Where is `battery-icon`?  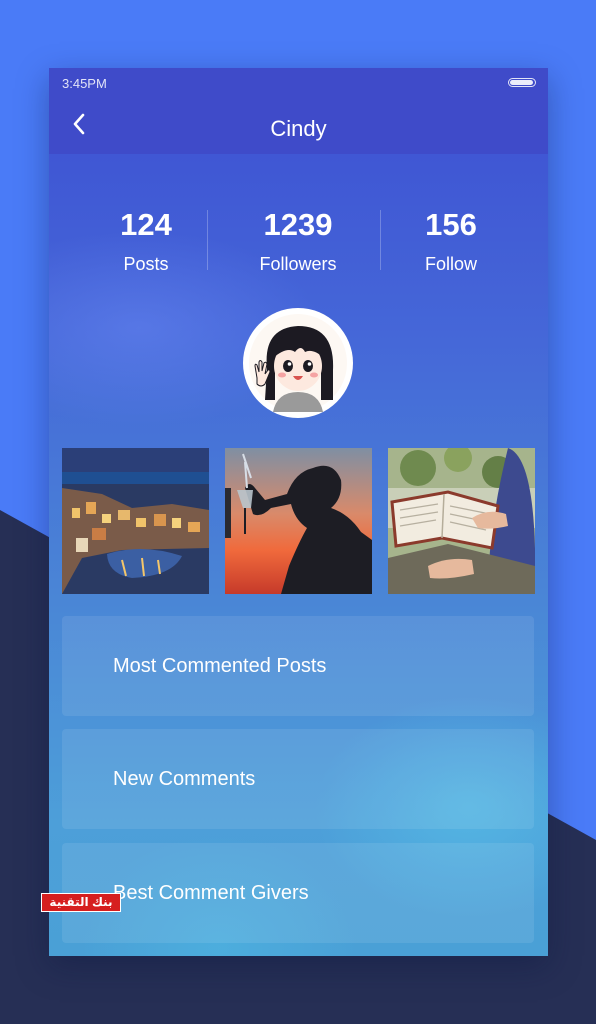
battery-icon is located at coordinates (522, 82).